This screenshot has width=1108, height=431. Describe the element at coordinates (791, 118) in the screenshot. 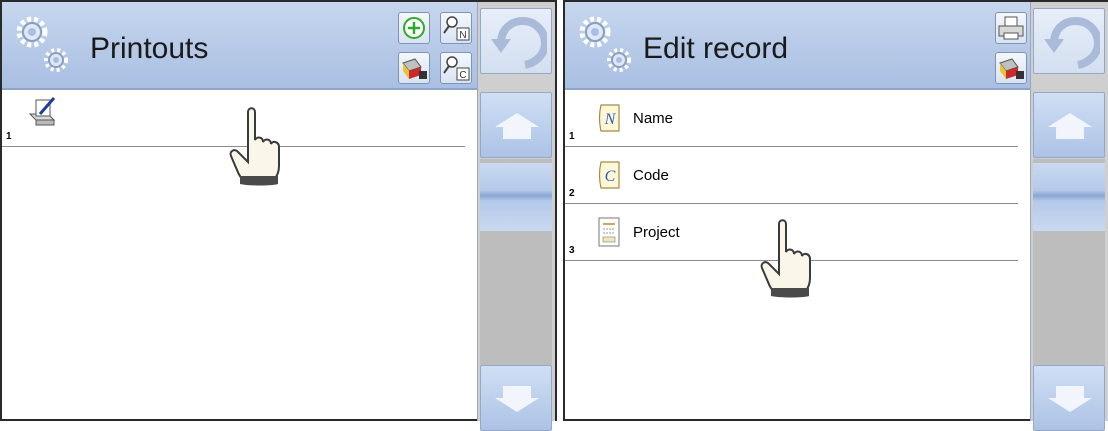

I see `list-item: 1 N Name` at that location.